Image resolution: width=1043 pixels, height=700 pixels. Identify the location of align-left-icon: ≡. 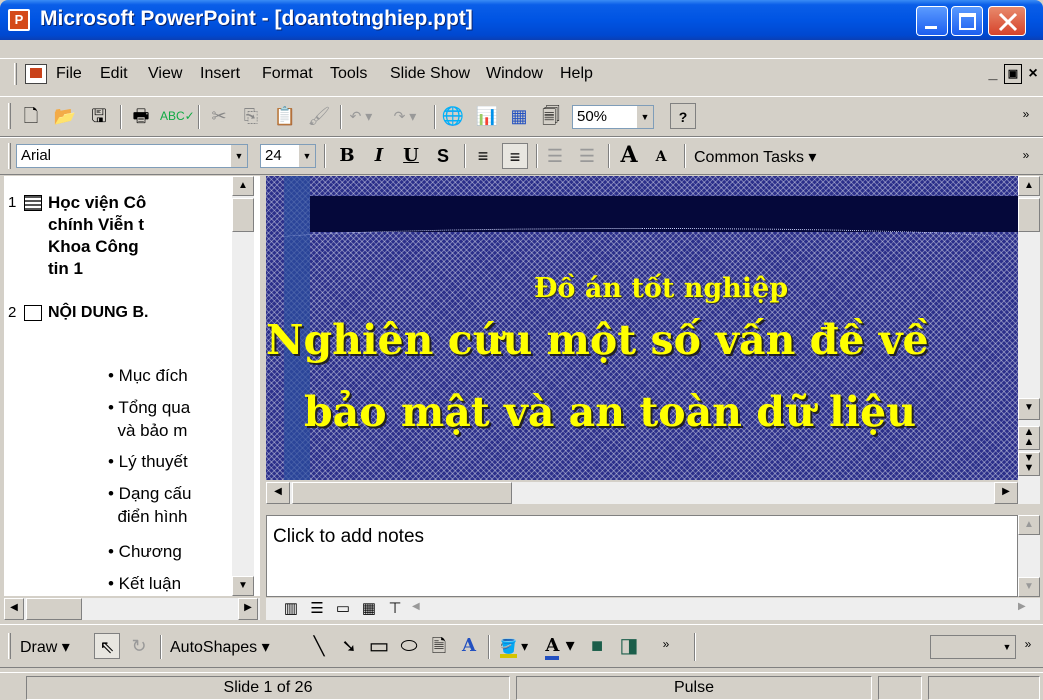
(483, 156).